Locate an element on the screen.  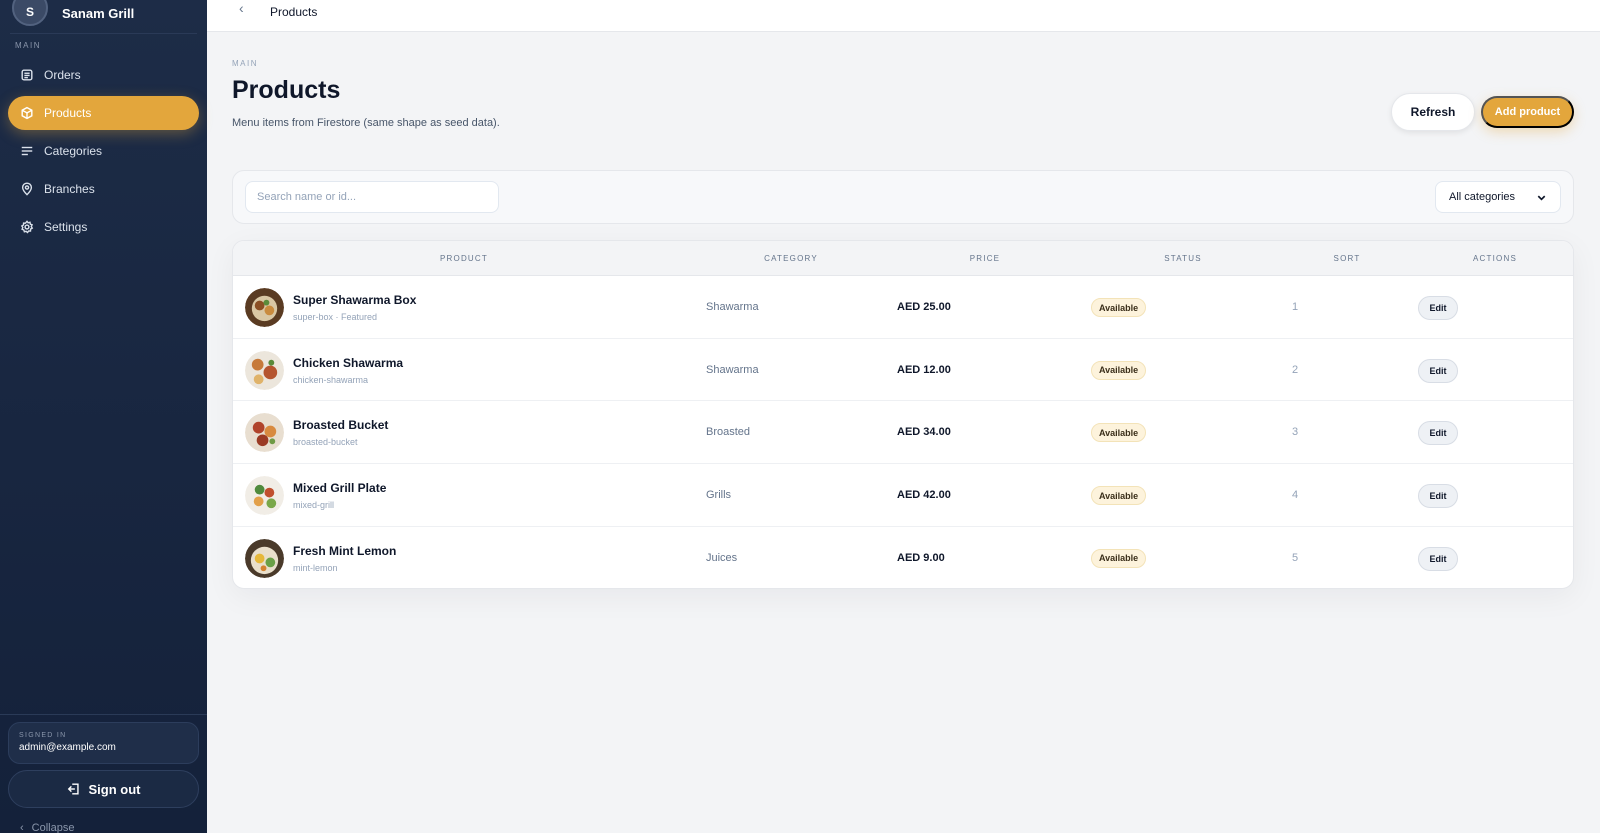
sidebar-item-settings: Settings is located at coordinates (103, 227).